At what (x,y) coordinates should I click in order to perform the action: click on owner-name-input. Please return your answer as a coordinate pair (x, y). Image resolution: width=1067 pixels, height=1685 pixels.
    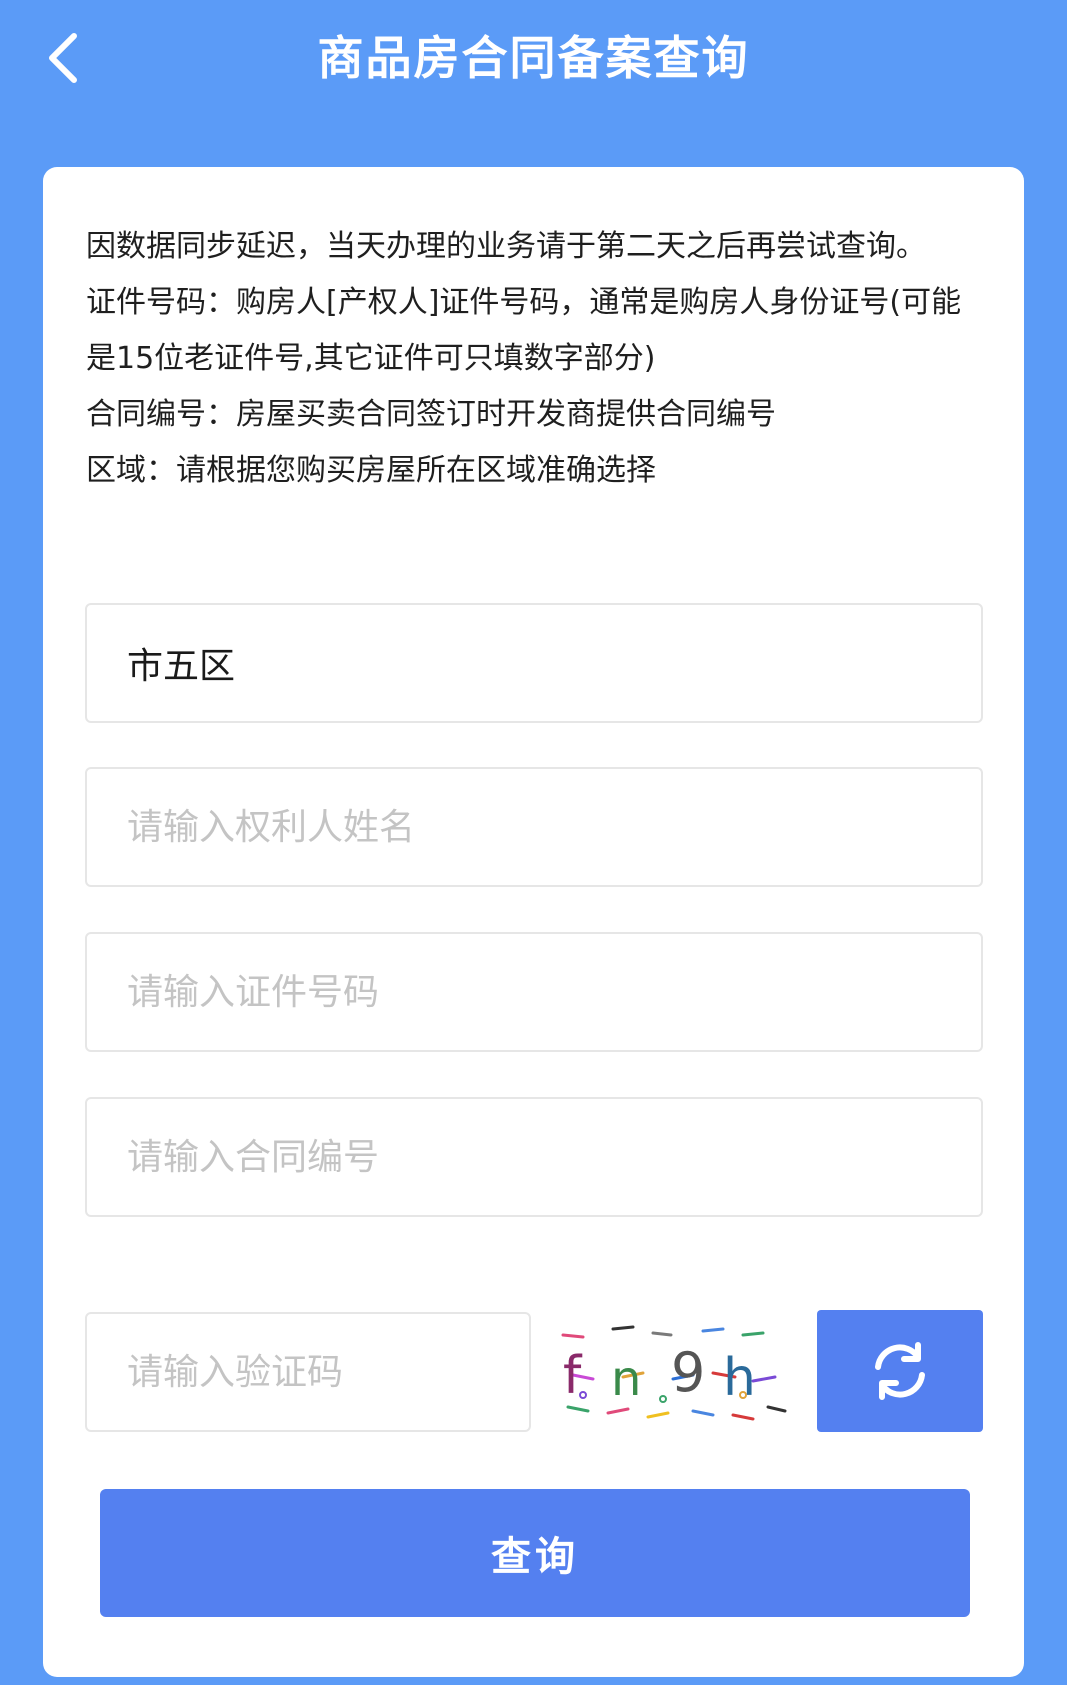
    Looking at the image, I should click on (554, 827).